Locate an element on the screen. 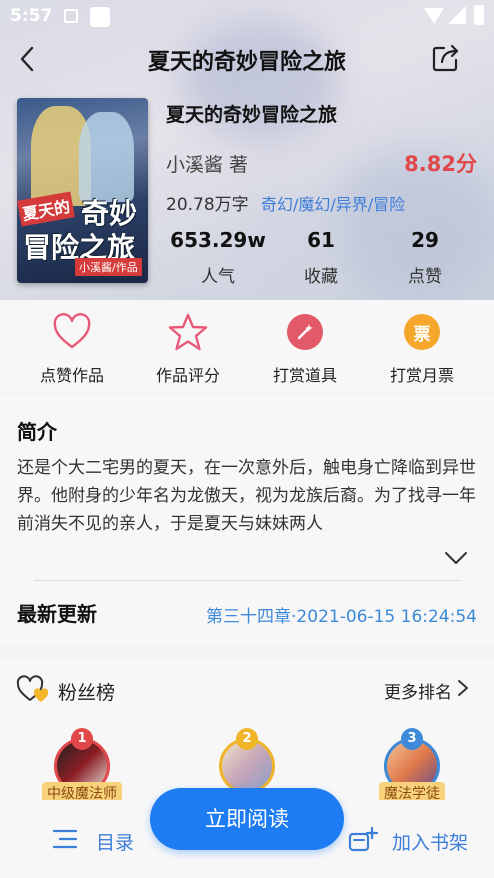 This screenshot has width=494, height=878. cover-author-tag: 小溪酱/作品 is located at coordinates (108, 267).